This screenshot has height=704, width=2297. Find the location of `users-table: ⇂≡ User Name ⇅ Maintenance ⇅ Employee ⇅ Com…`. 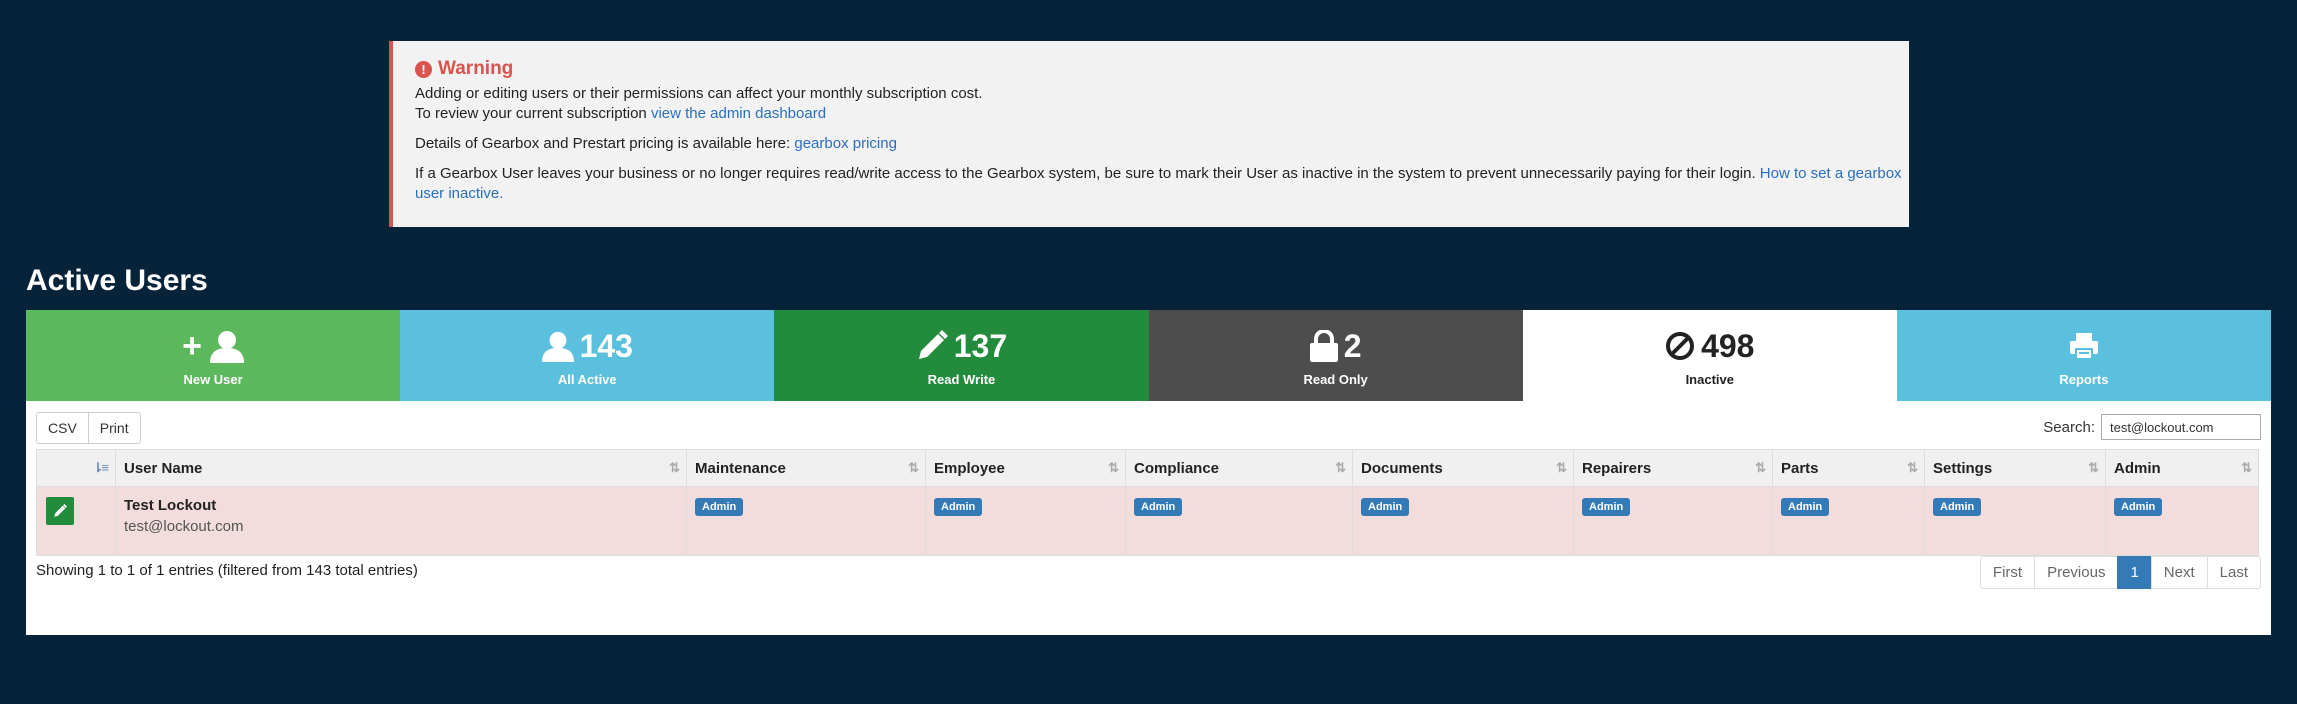

users-table: ⇂≡ User Name ⇅ Maintenance ⇅ Employee ⇅ Com… is located at coordinates (1147, 502).